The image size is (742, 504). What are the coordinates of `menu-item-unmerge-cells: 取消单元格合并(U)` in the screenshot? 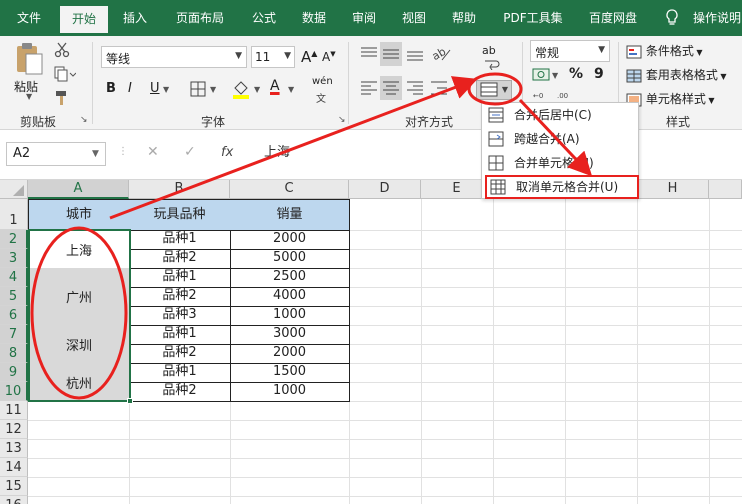 It's located at (562, 187).